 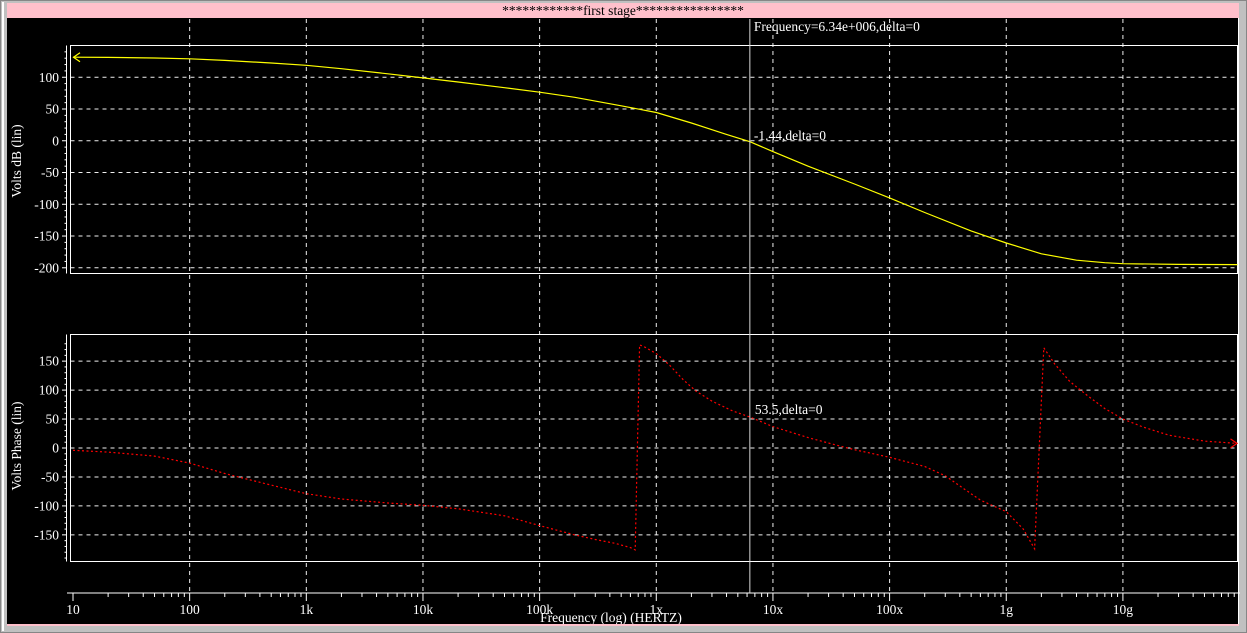 I want to click on cursor-phase-annotation: 53.5,delta=0, so click(x=789, y=409).